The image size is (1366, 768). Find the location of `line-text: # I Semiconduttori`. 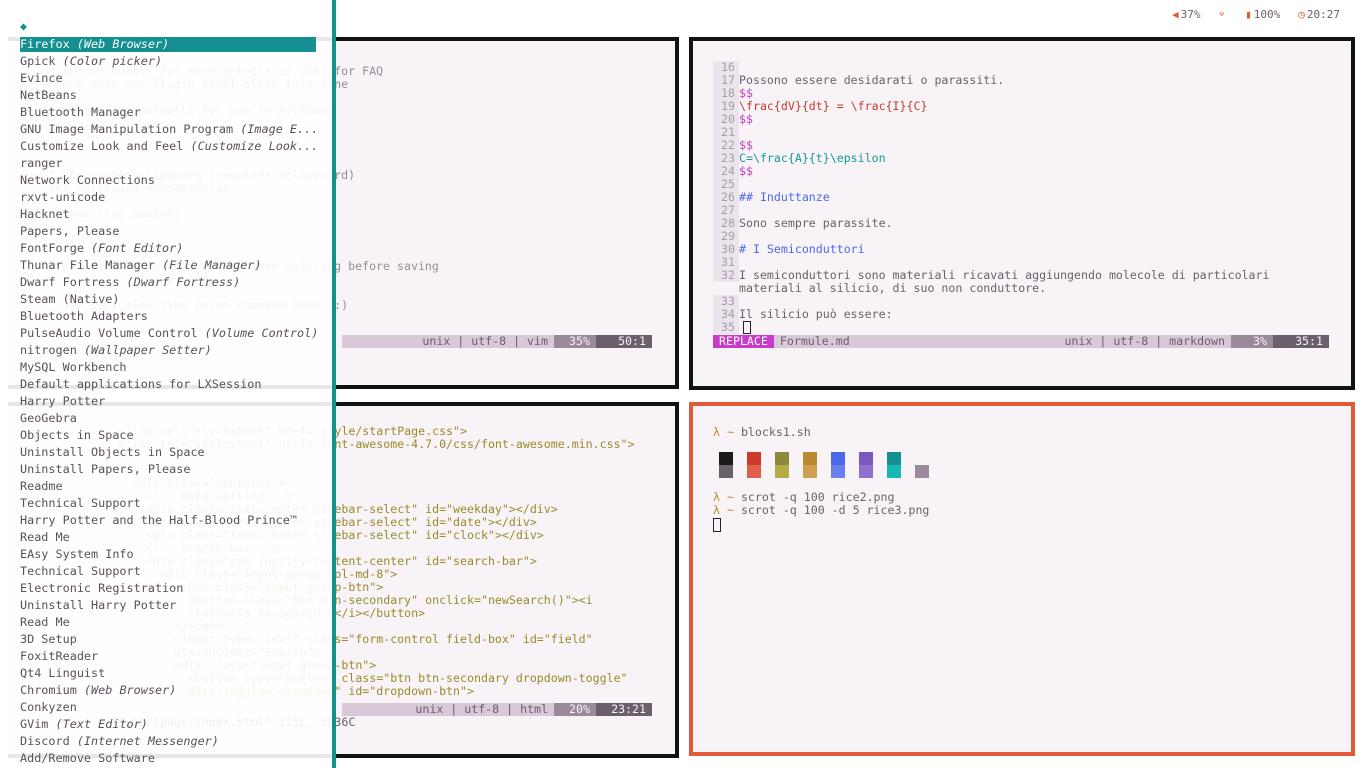

line-text: # I Semiconduttori is located at coordinates (802, 249).